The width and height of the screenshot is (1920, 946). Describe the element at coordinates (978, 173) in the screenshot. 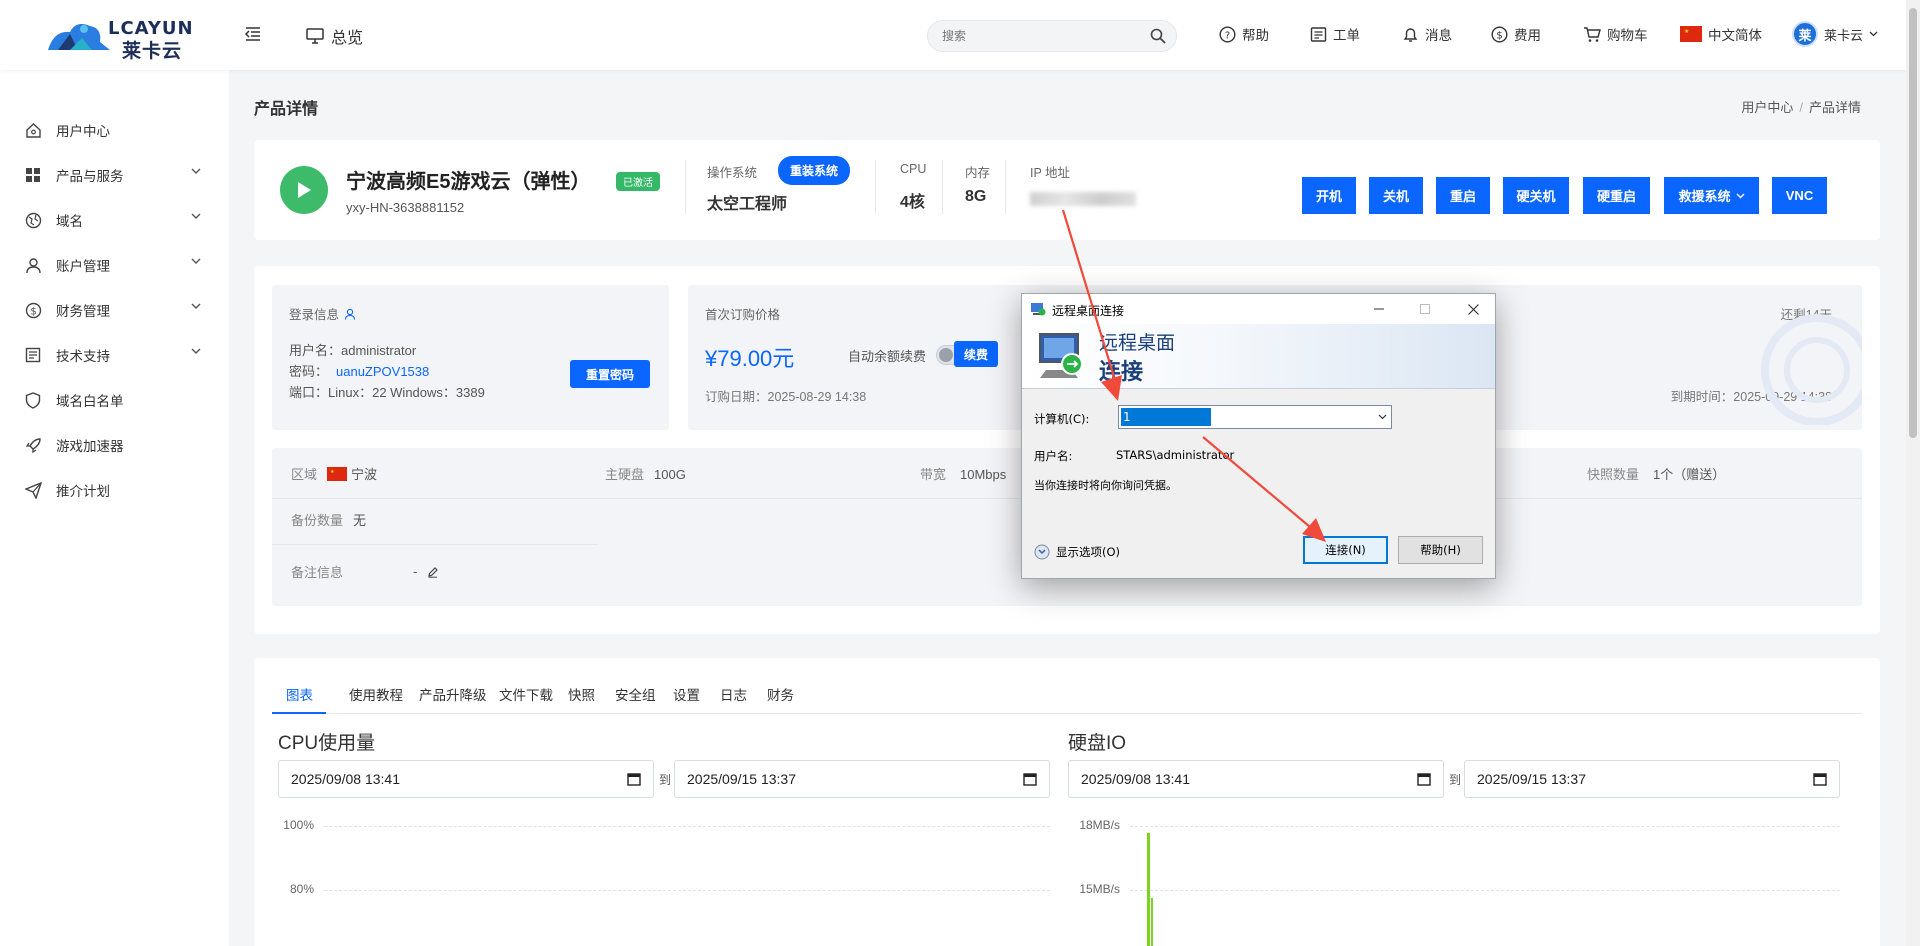

I see `memory-label: 内存` at that location.